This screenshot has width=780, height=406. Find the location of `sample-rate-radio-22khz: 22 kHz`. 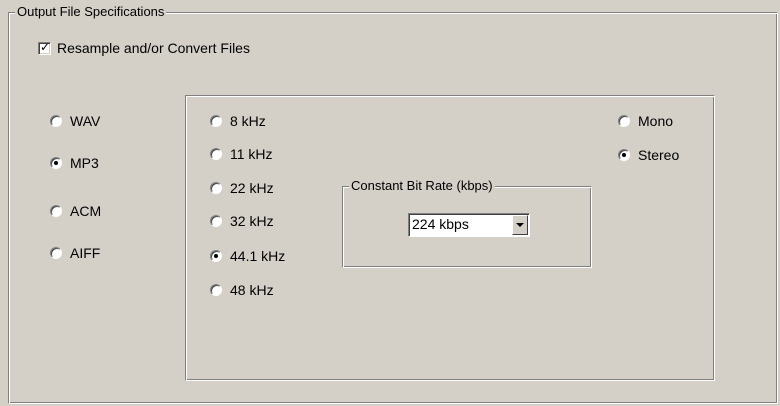

sample-rate-radio-22khz: 22 kHz is located at coordinates (242, 188).